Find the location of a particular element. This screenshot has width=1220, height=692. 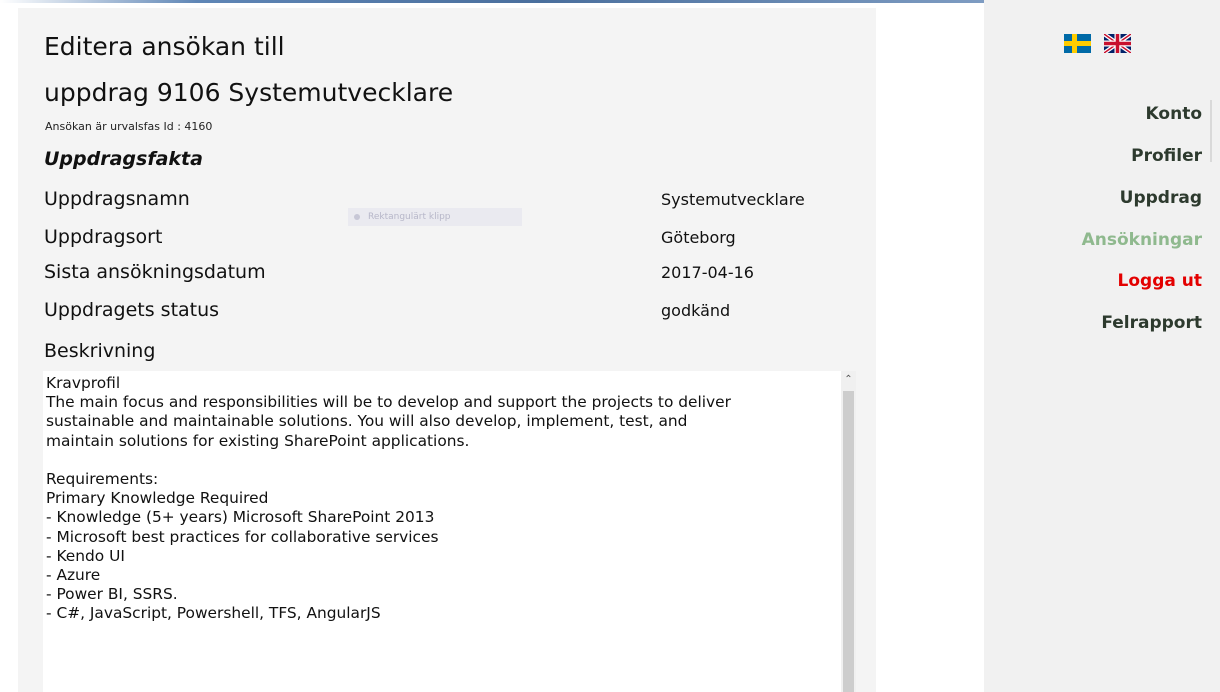

nav-ansokningar: Ansökningar is located at coordinates (1142, 240).